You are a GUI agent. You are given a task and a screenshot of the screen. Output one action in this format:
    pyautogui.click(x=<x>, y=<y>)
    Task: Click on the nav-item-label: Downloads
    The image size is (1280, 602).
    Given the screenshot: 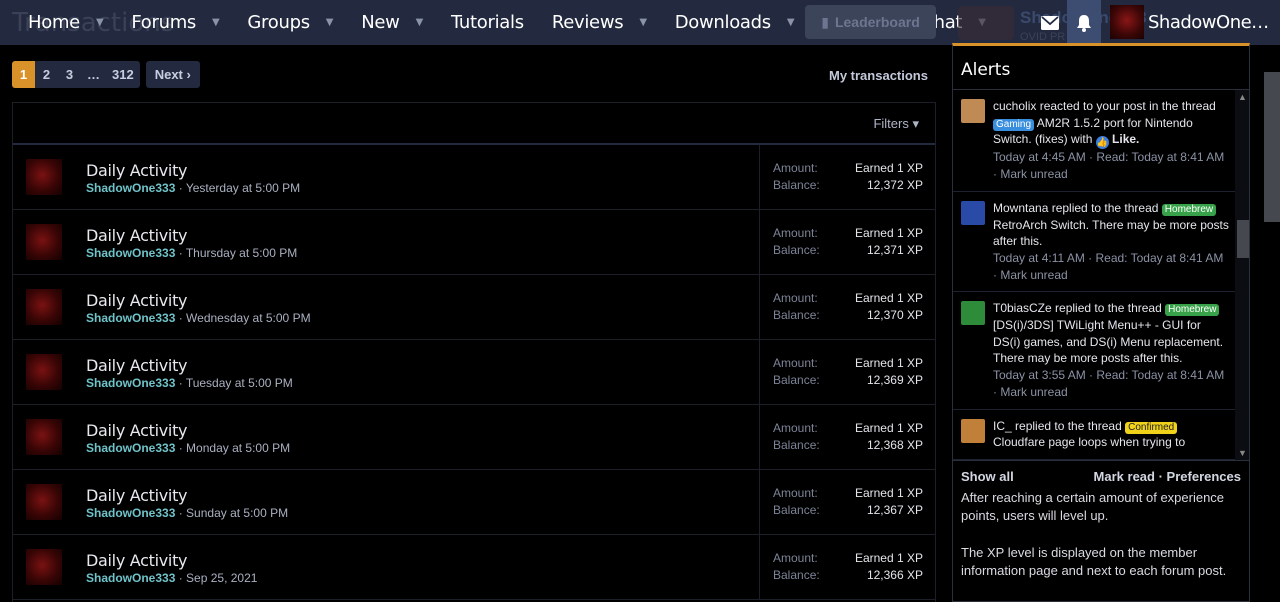 What is the action you would take?
    pyautogui.click(x=722, y=22)
    